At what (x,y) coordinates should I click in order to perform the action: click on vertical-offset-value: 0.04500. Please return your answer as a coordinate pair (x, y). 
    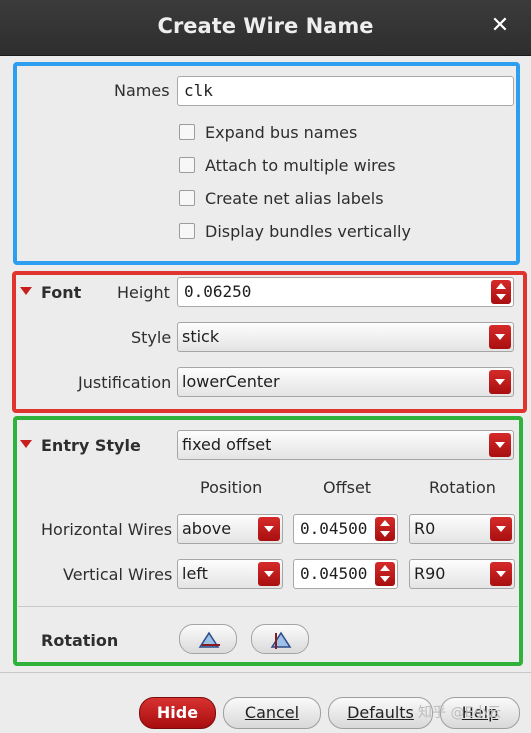
    Looking at the image, I should click on (334, 573).